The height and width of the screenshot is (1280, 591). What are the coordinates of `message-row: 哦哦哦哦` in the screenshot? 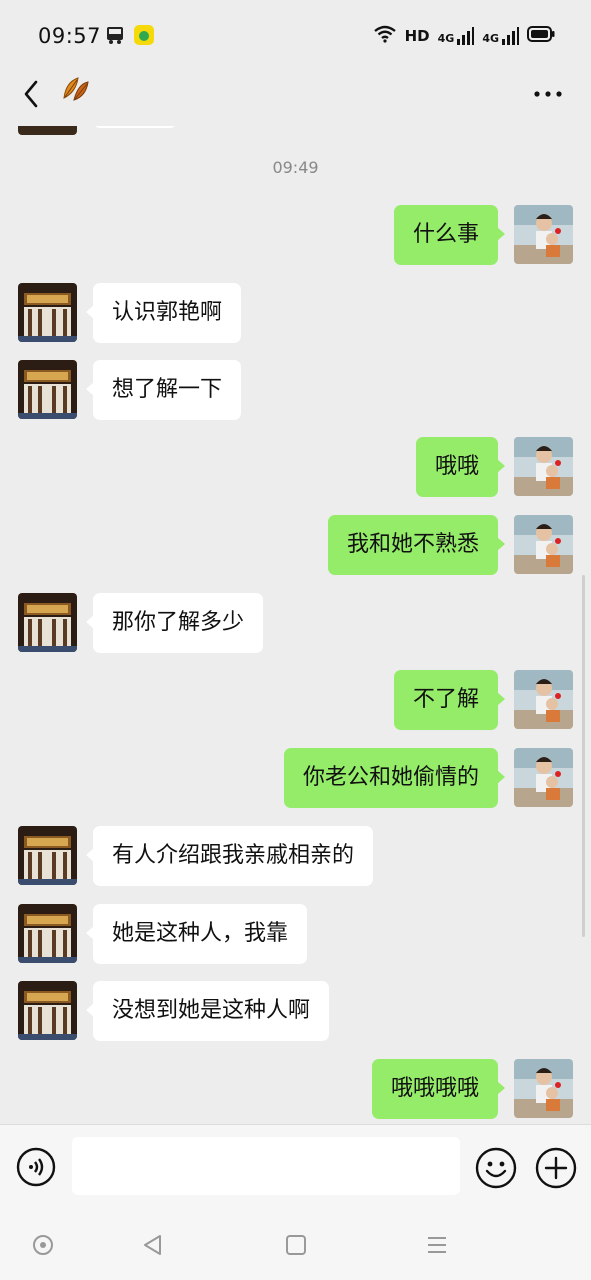 It's located at (295, 1089).